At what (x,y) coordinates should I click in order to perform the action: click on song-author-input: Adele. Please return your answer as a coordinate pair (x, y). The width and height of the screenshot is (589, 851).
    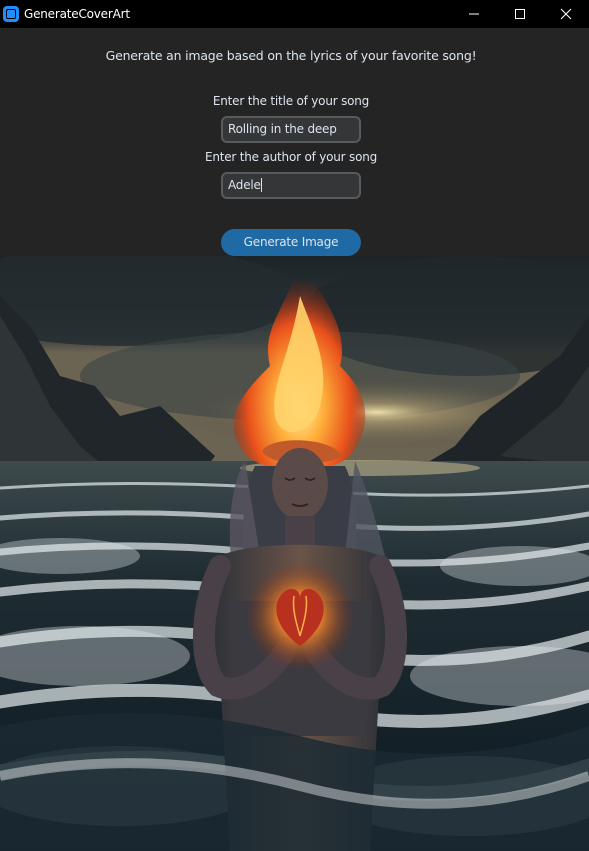
    Looking at the image, I should click on (291, 185).